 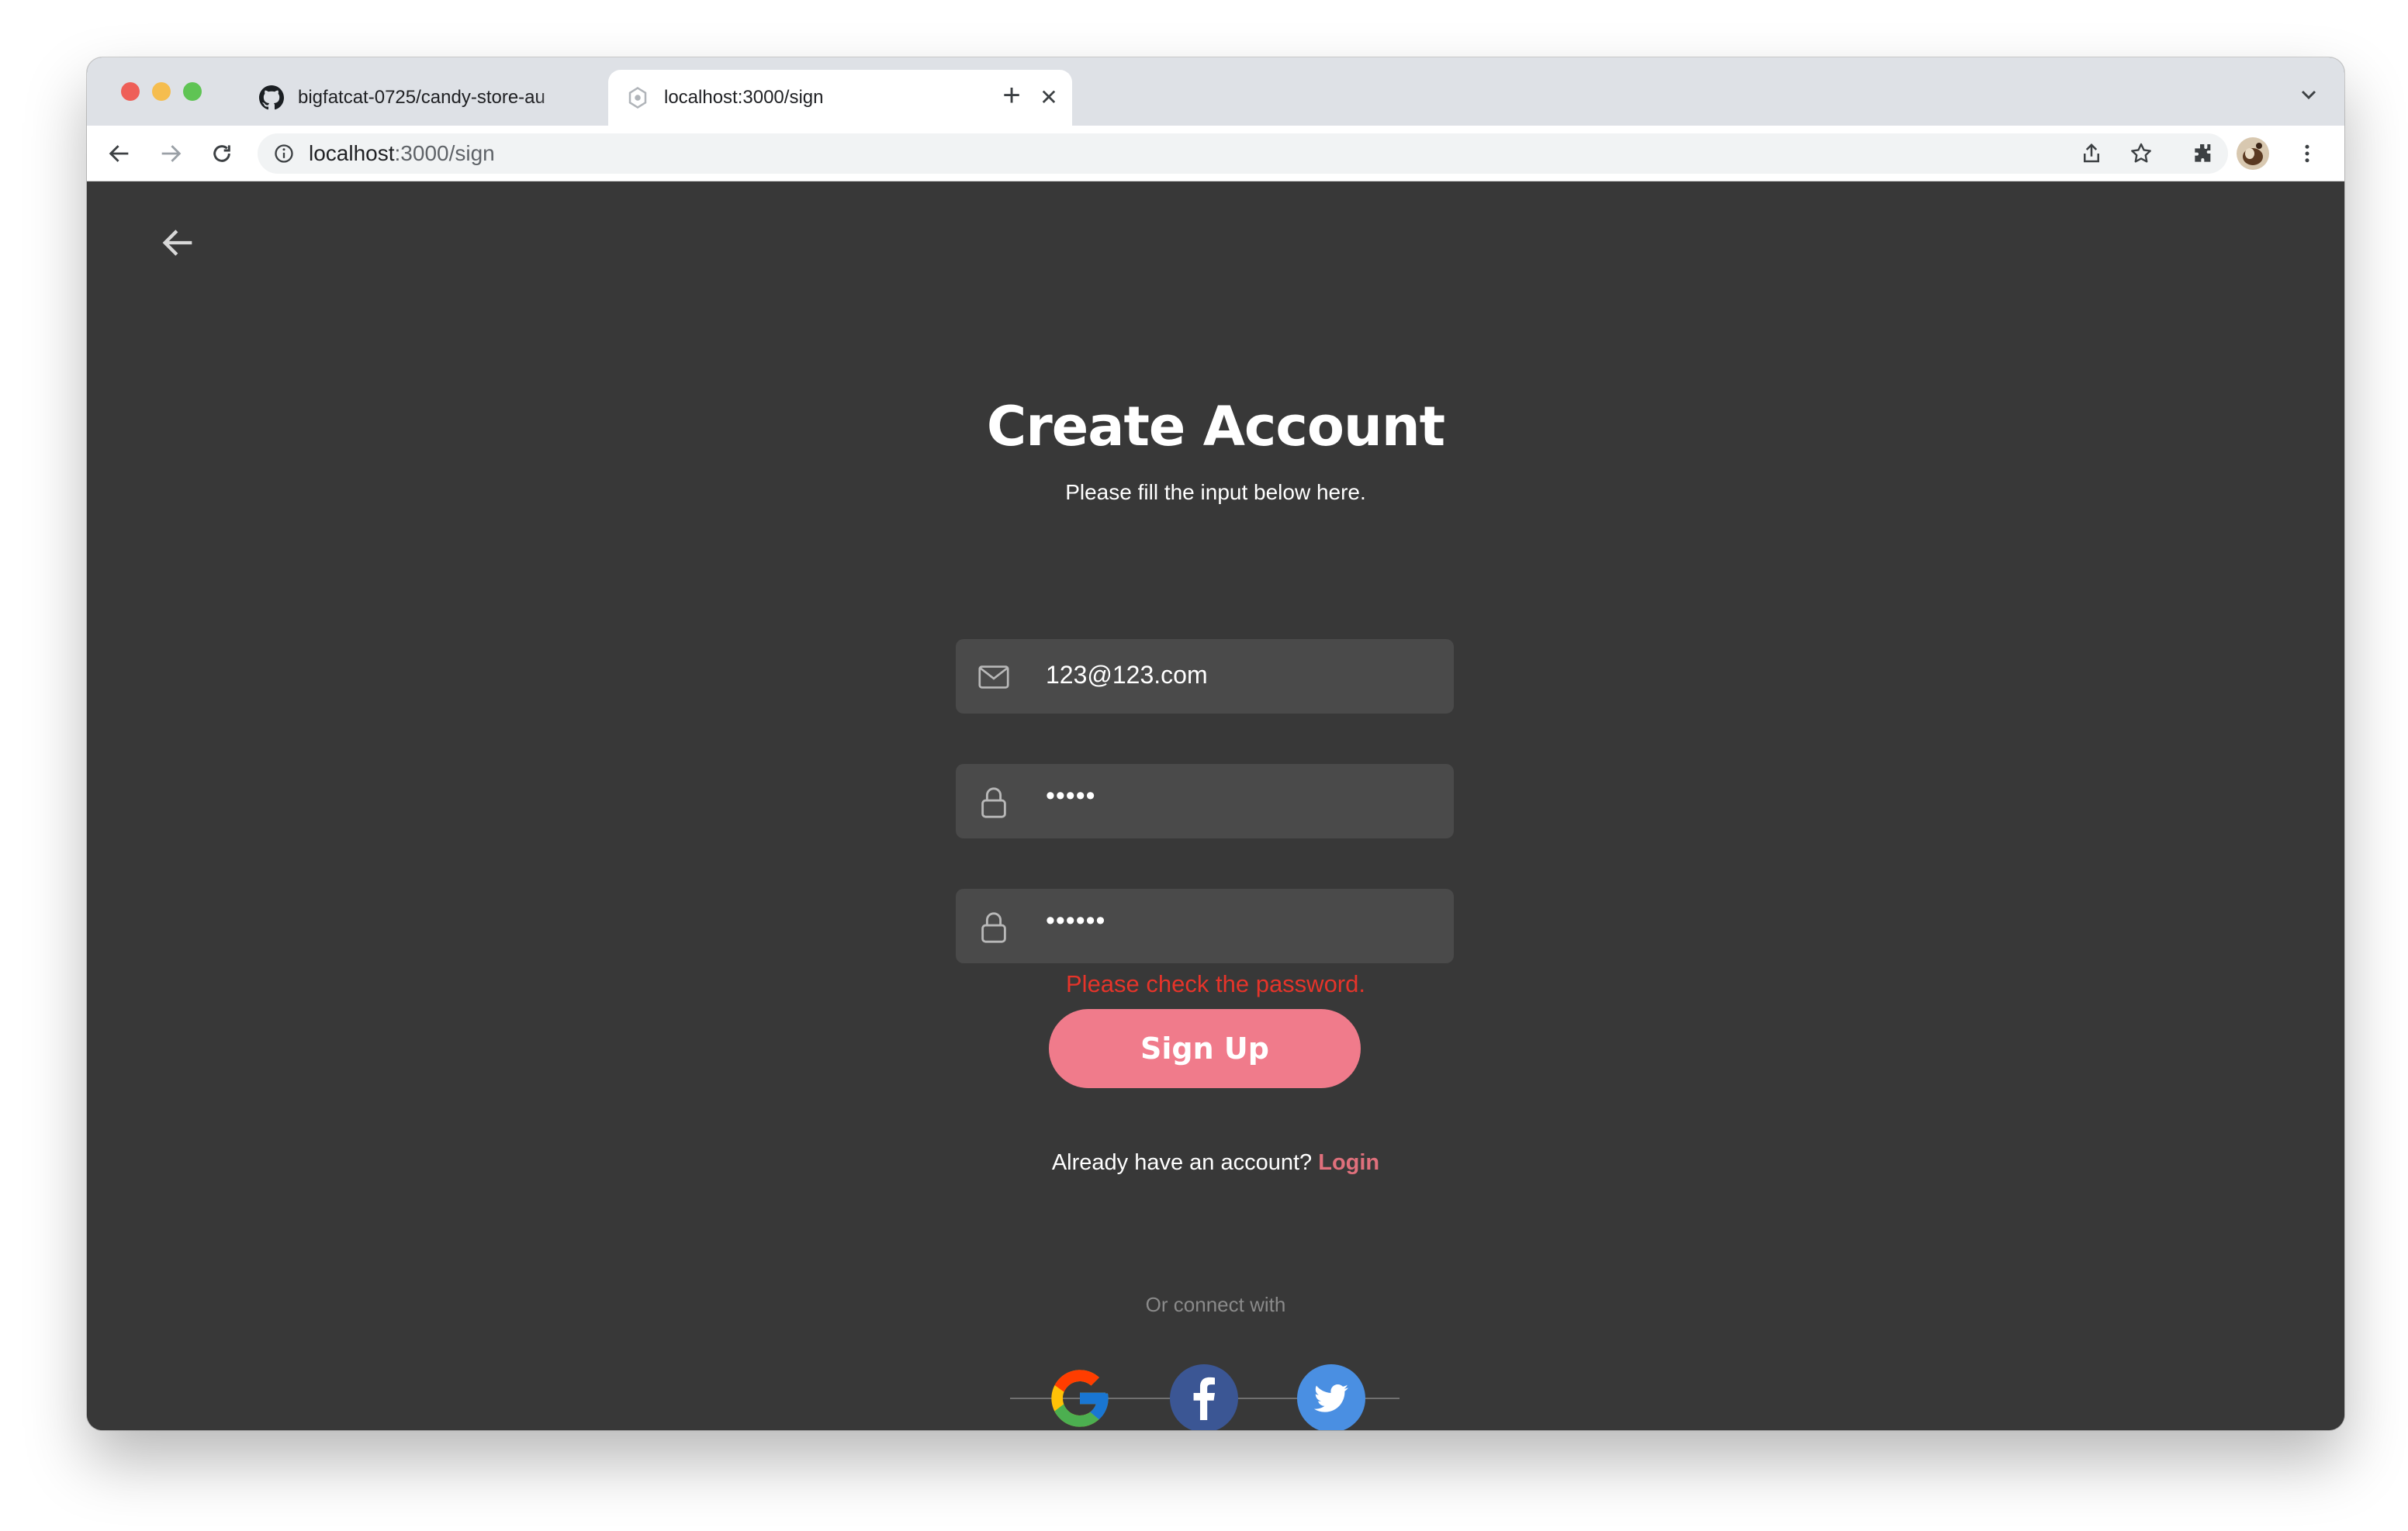 What do you see at coordinates (1127, 675) in the screenshot?
I see `email-value: 123@123.com` at bounding box center [1127, 675].